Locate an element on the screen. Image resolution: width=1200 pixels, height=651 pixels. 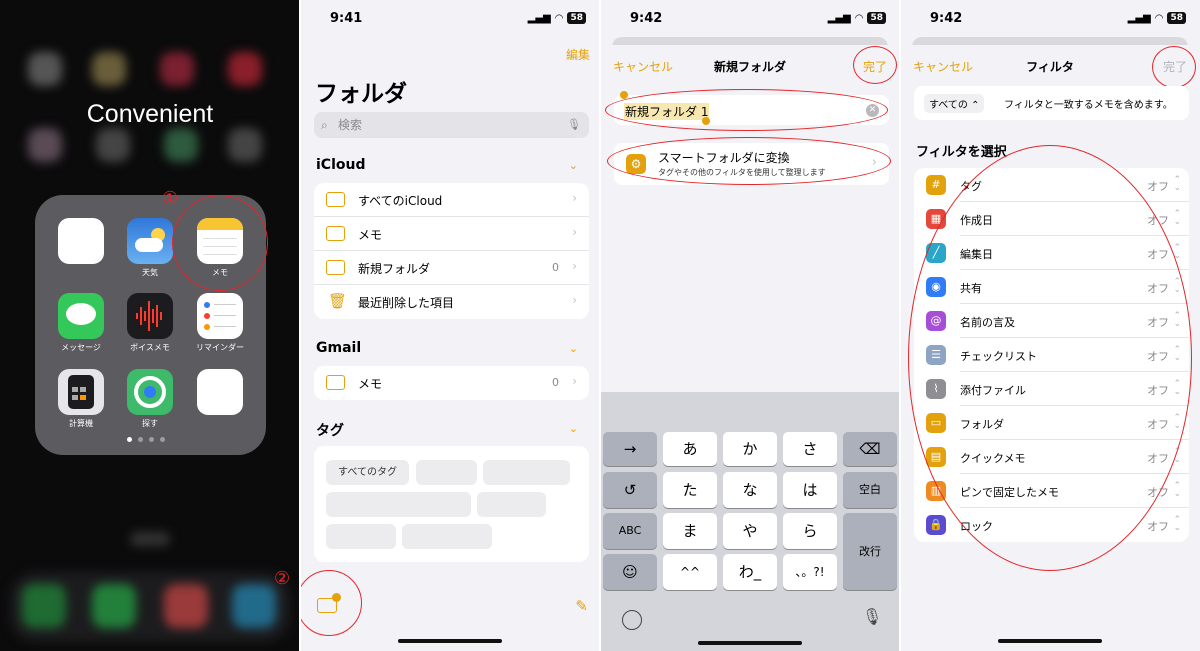
reminders-icon is located at coordinates (220, 316).